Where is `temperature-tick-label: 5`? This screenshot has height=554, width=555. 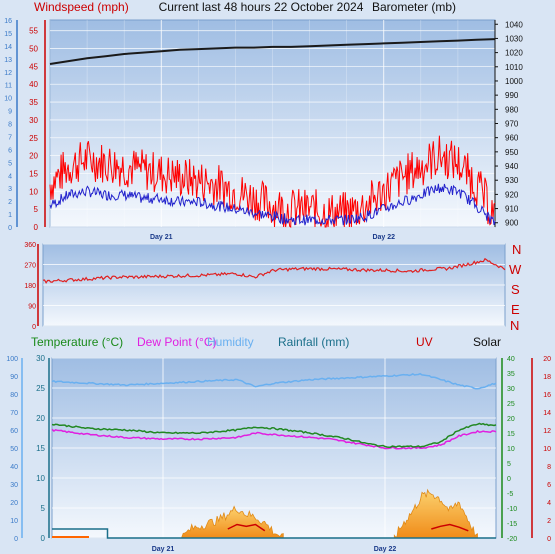
temperature-tick-label: 5 is located at coordinates (509, 464).